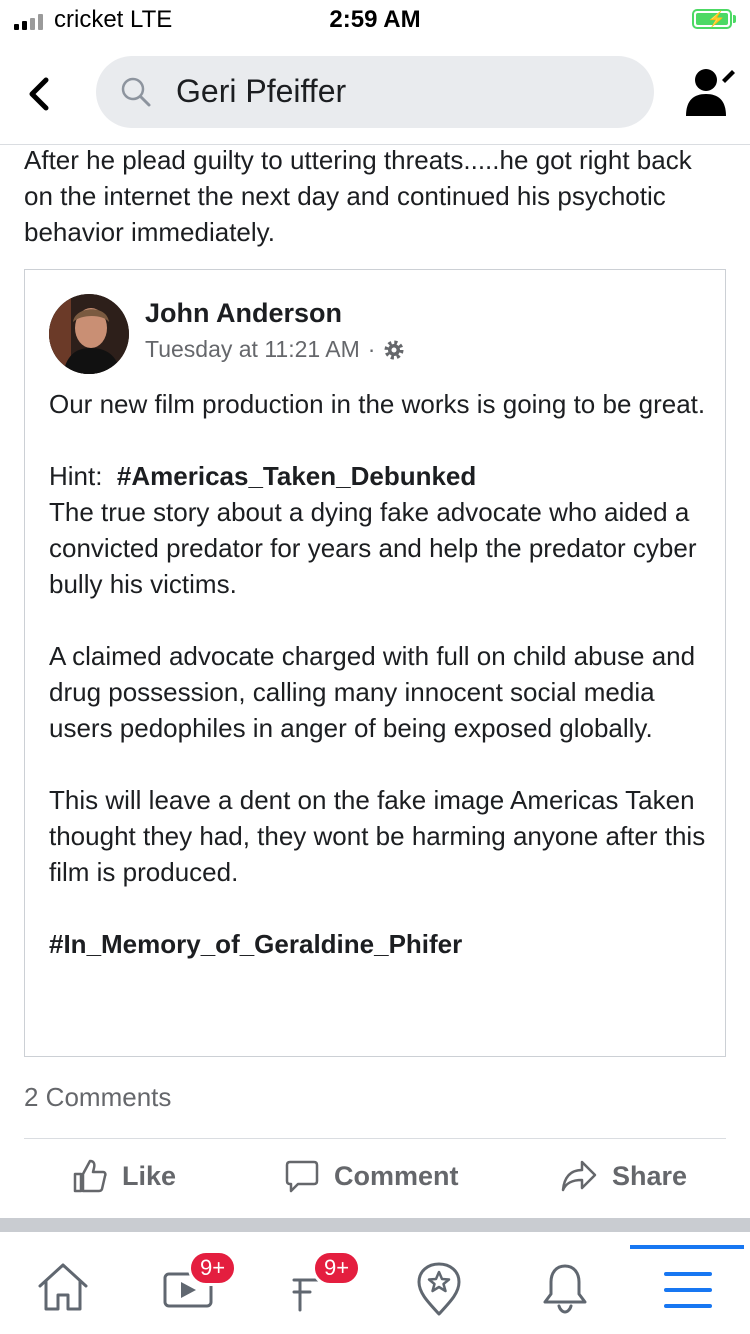 The width and height of the screenshot is (750, 1334). Describe the element at coordinates (687, 1247) in the screenshot. I see `active-tab-indicator` at that location.